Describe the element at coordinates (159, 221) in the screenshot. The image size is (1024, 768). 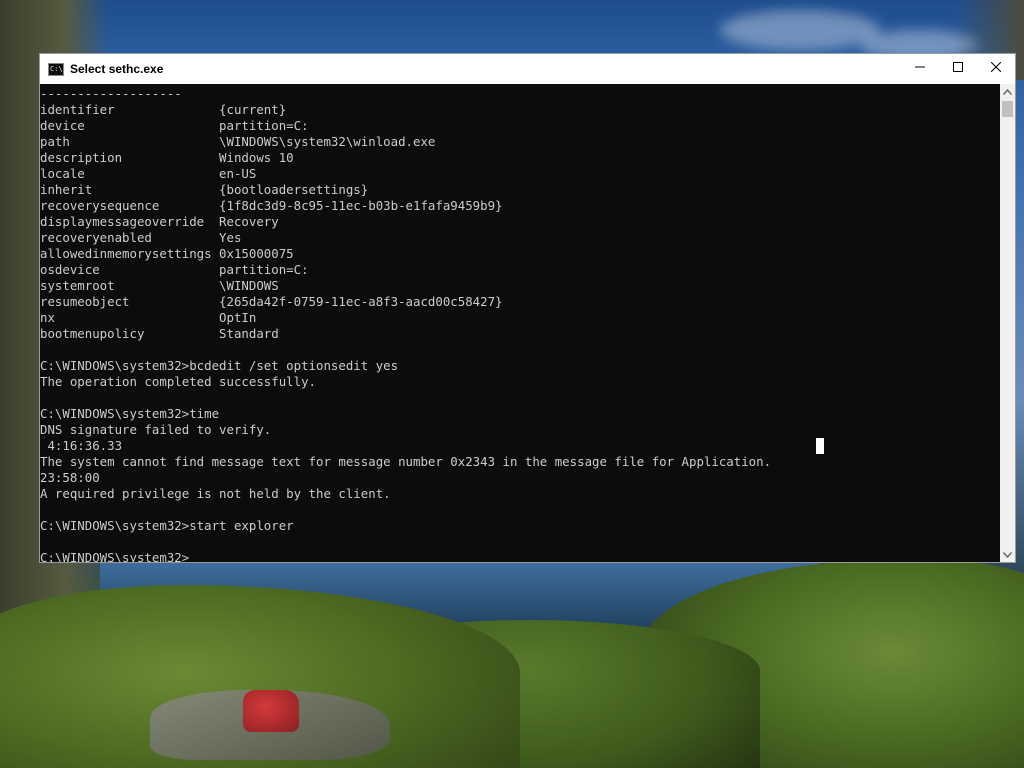
I see `console-line: displaymessageoverride Recovery` at that location.